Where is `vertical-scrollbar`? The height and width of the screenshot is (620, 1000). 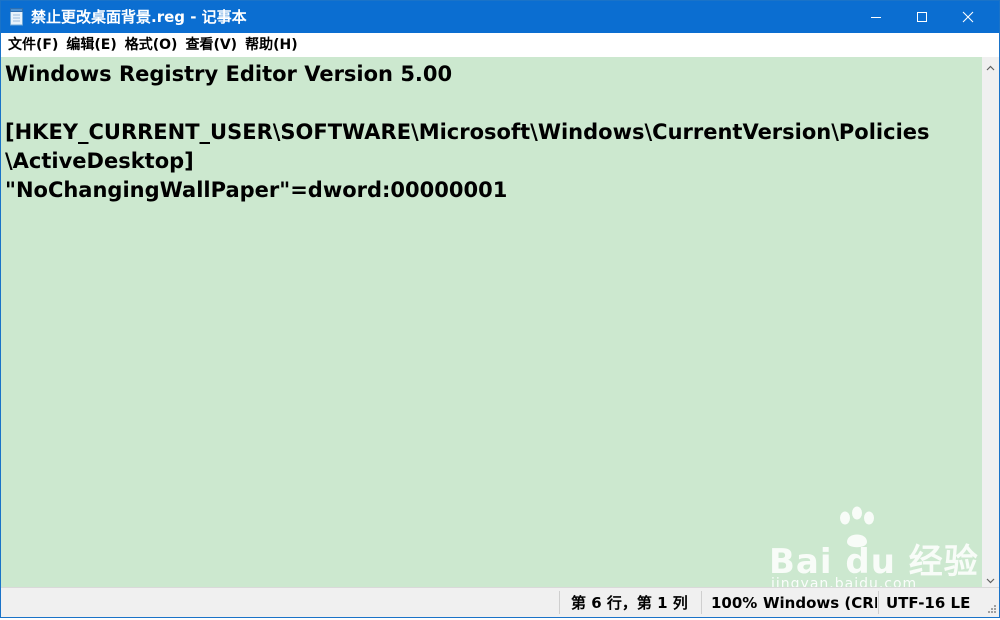
vertical-scrollbar is located at coordinates (990, 322).